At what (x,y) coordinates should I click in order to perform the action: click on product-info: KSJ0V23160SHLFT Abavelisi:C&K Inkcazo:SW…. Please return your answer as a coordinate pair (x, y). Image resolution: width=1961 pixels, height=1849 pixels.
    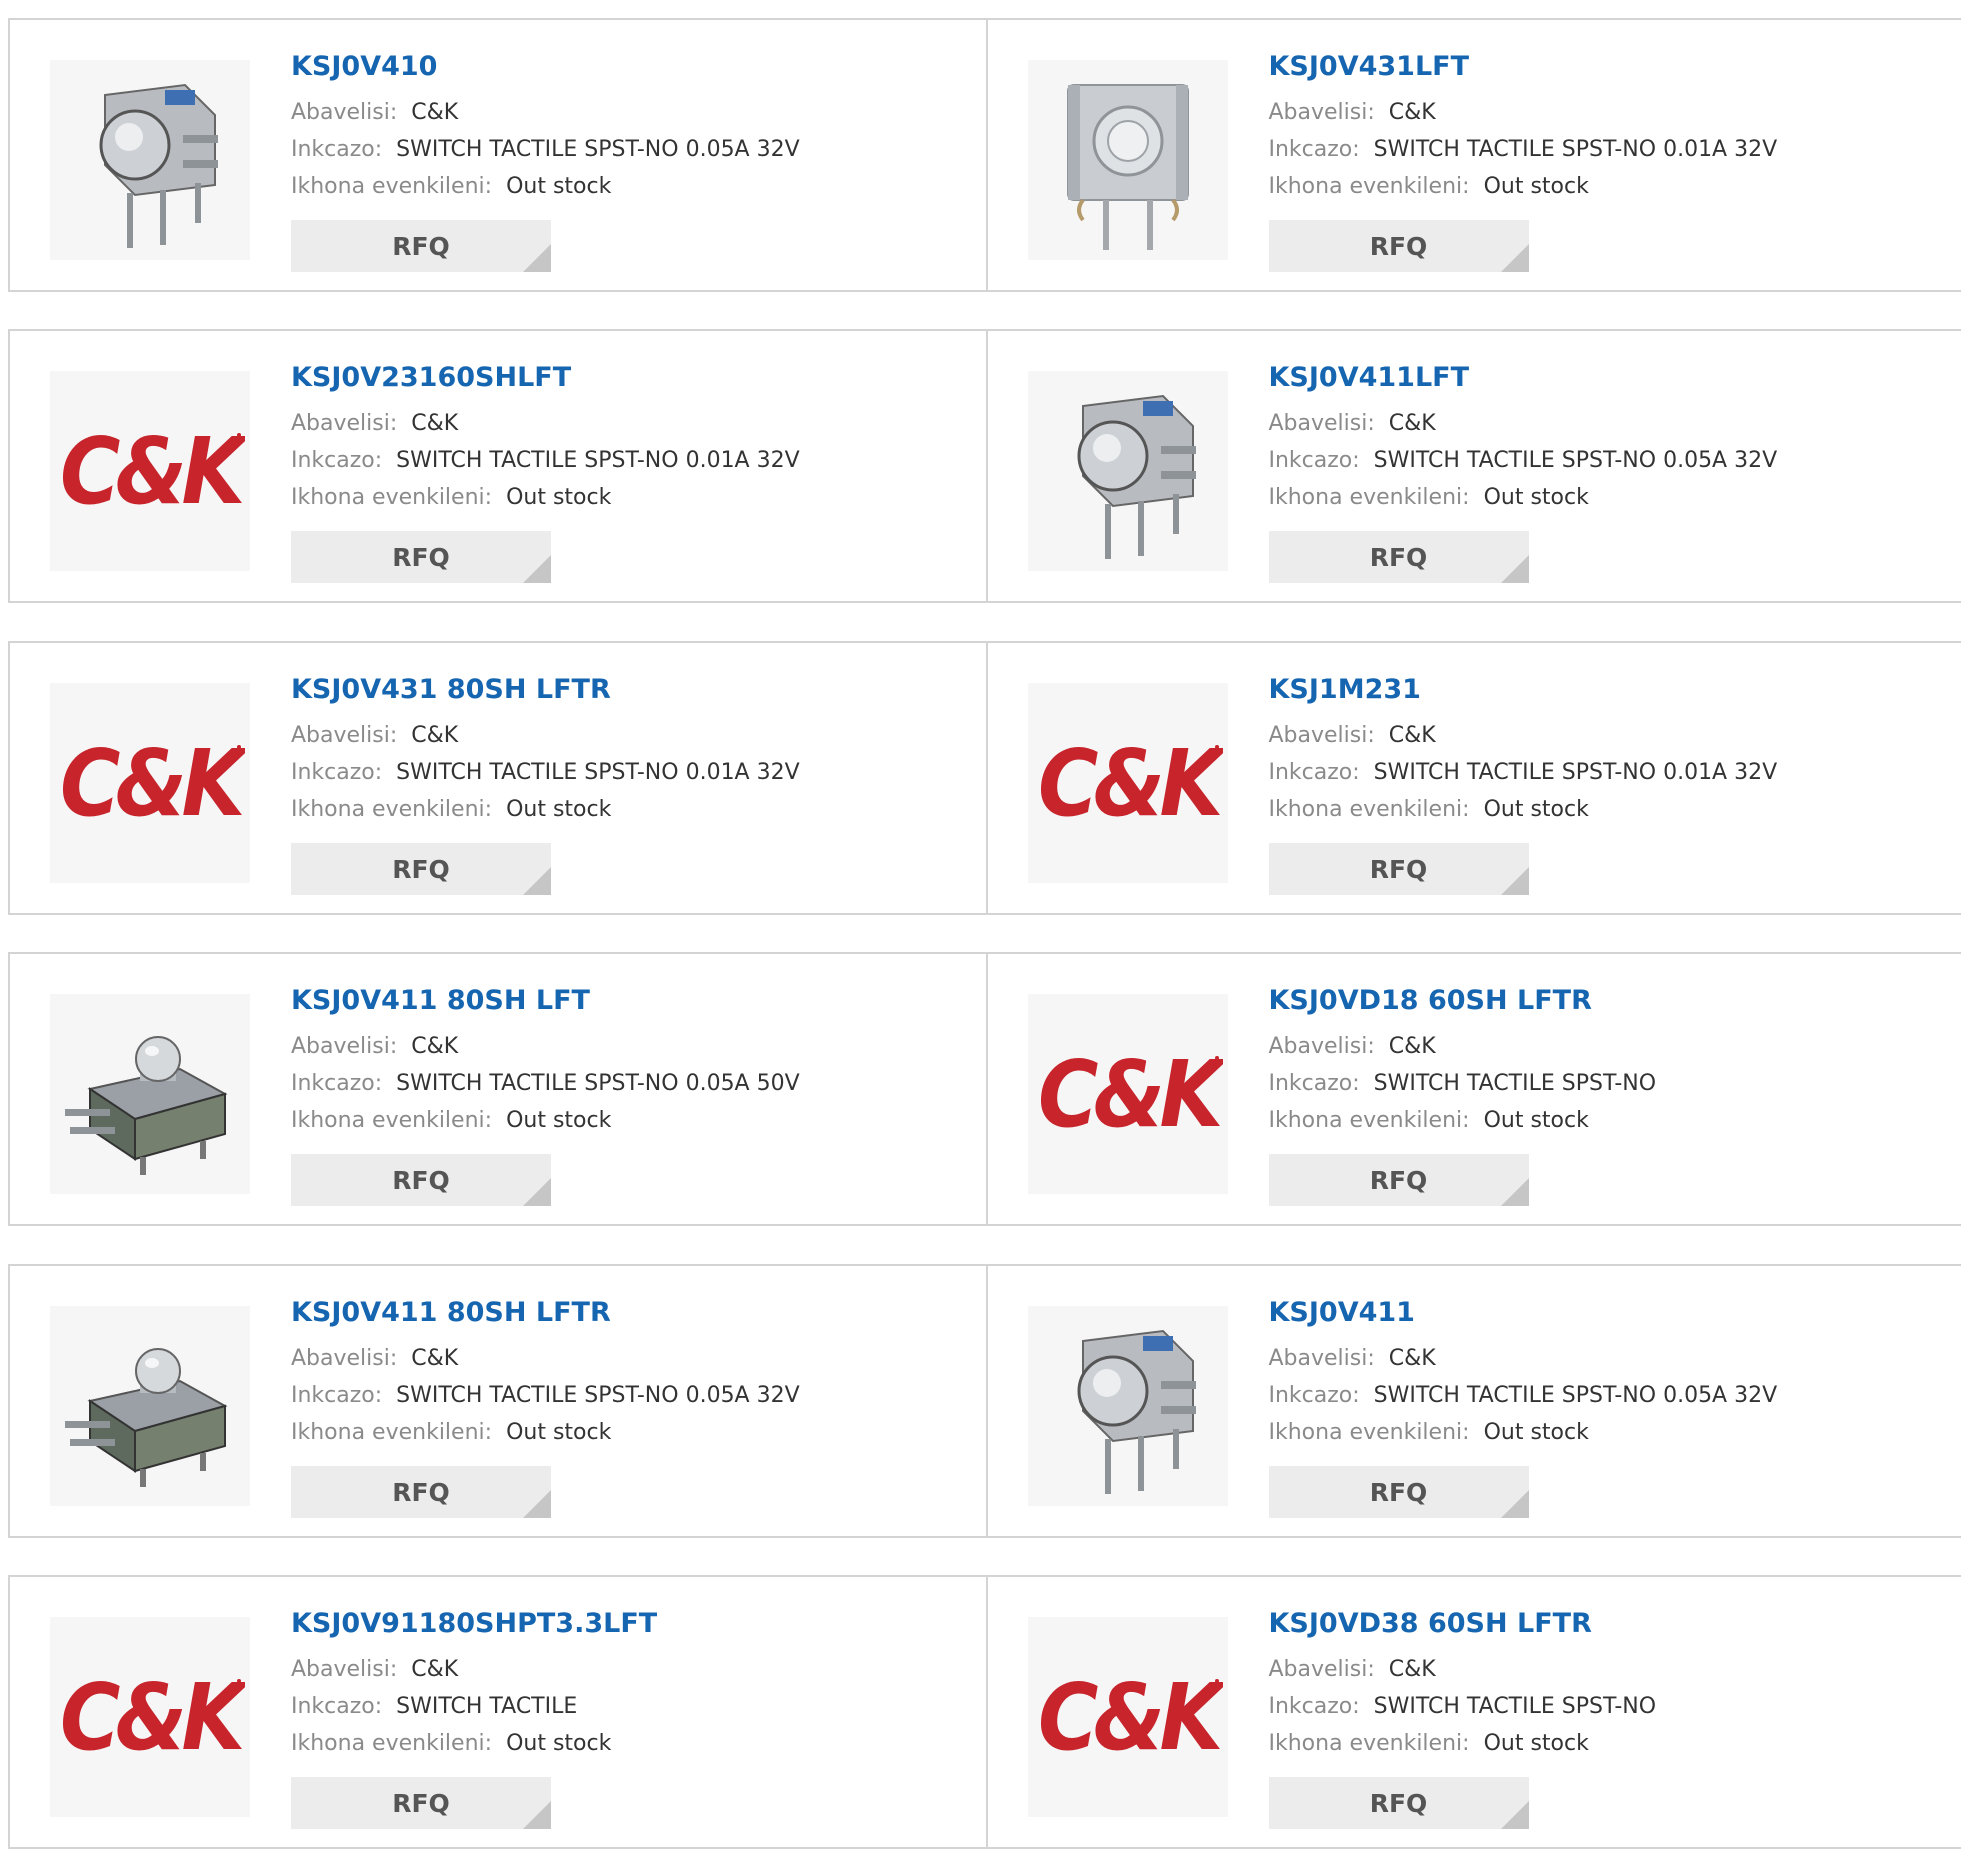
    Looking at the image, I should click on (545, 437).